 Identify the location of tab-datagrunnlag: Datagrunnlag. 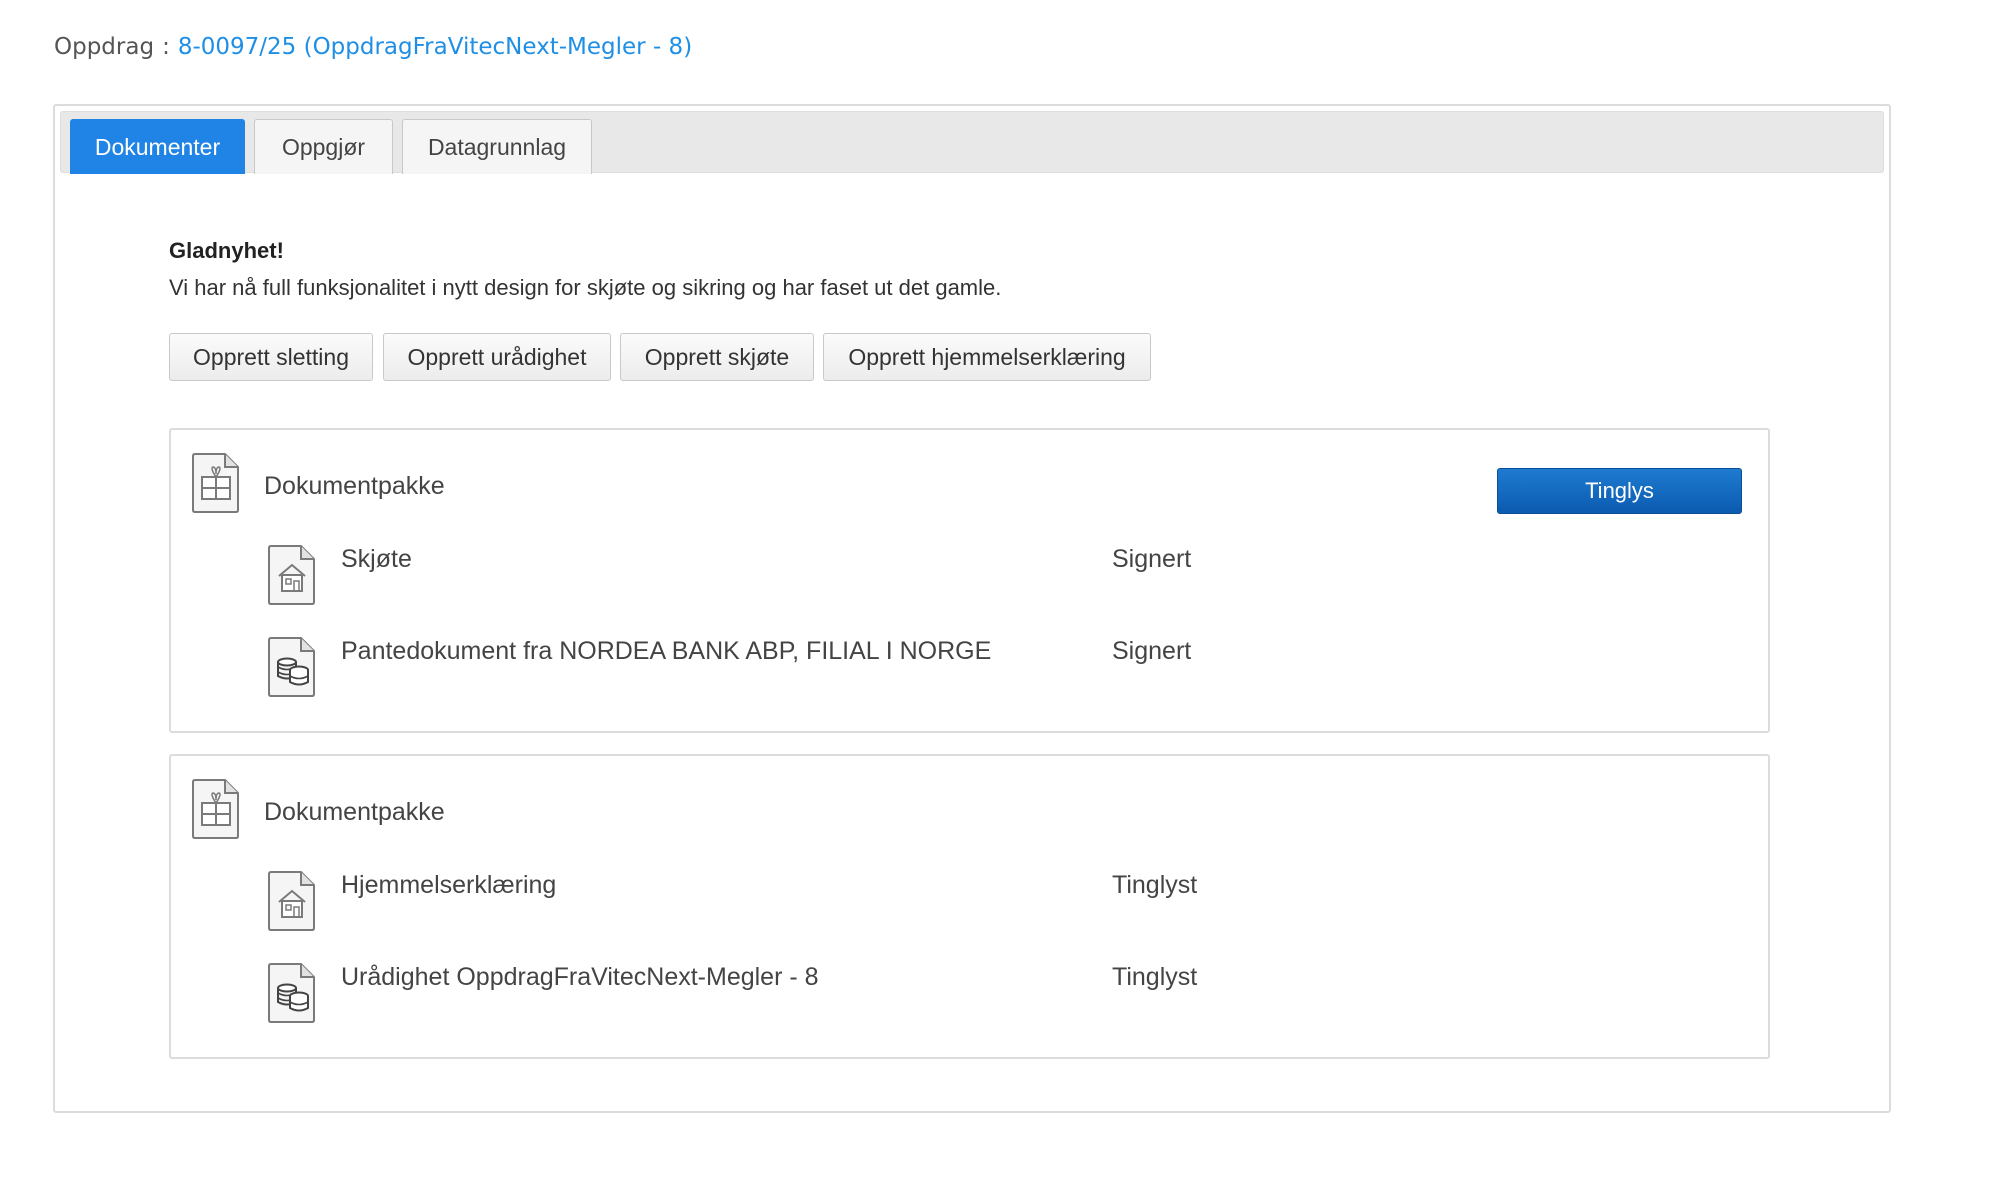
(497, 146).